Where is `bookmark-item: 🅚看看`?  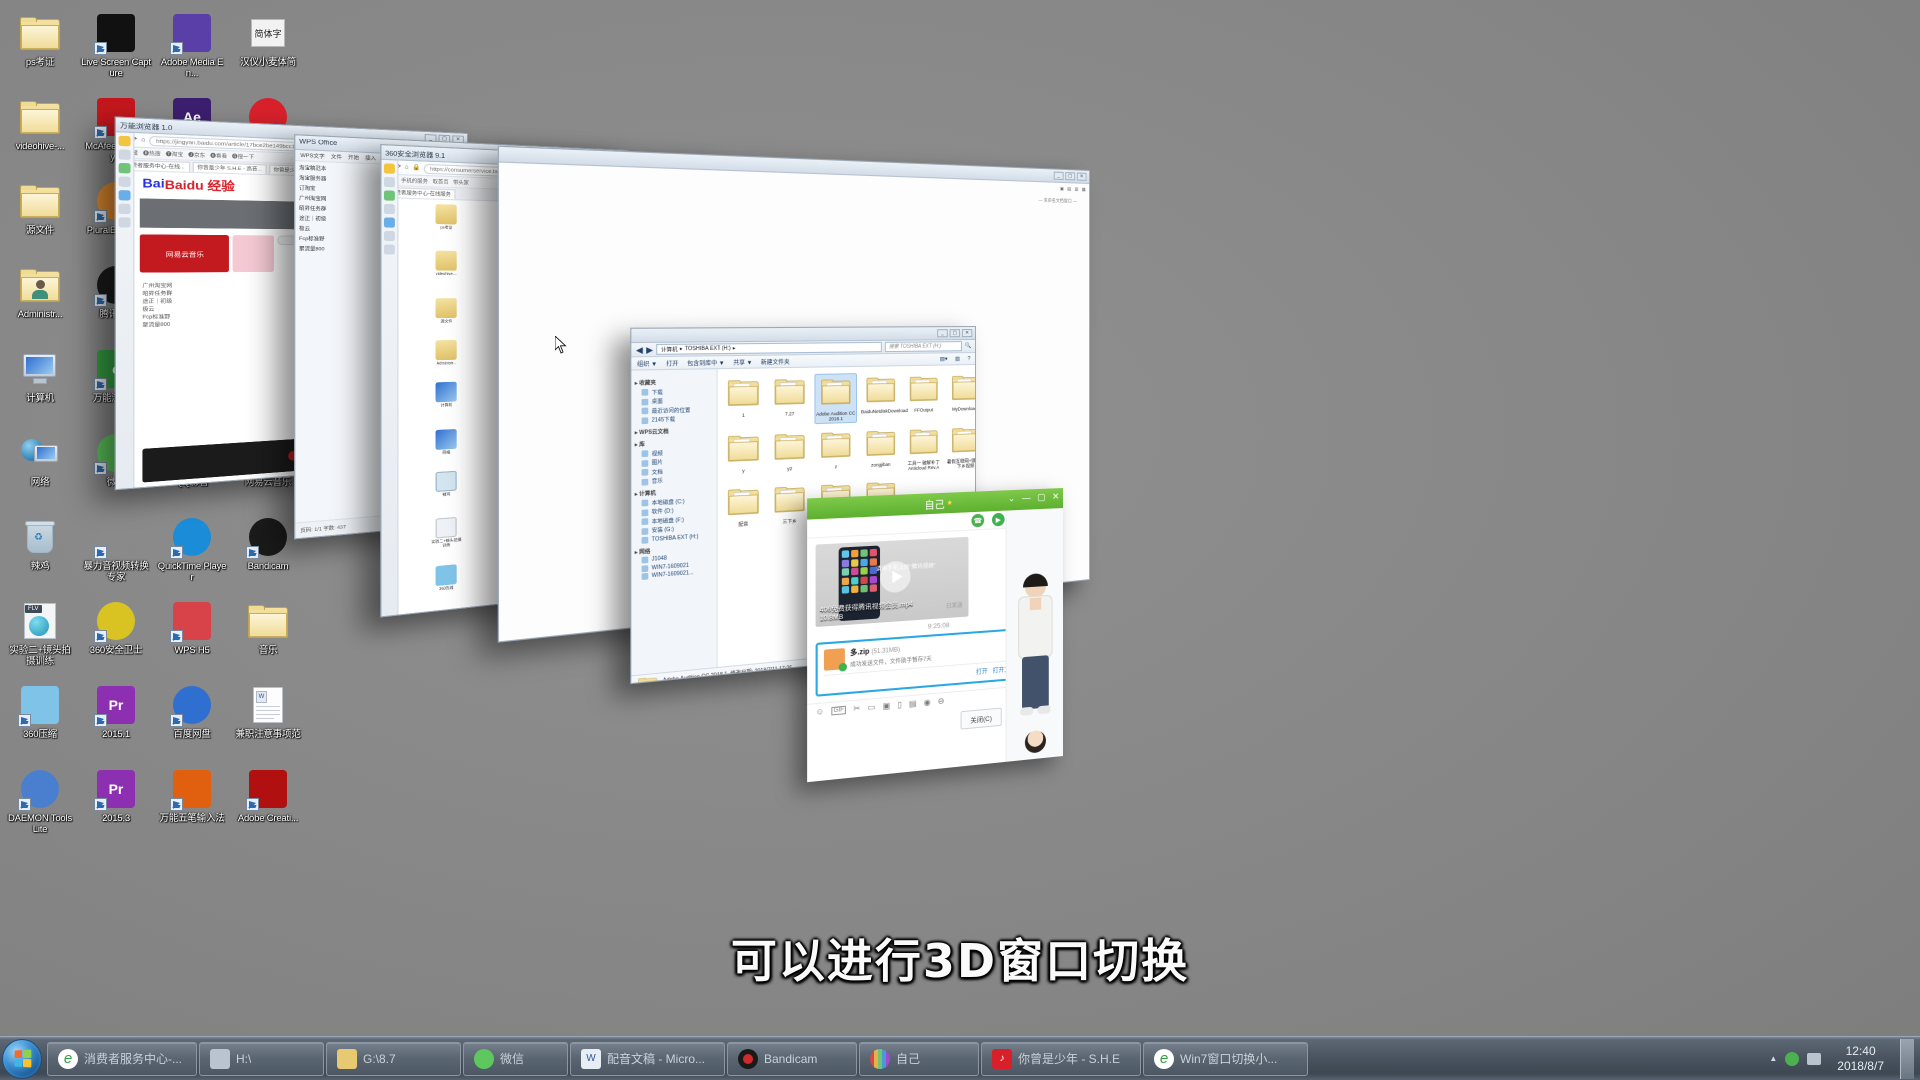 bookmark-item: 🅚看看 is located at coordinates (218, 155).